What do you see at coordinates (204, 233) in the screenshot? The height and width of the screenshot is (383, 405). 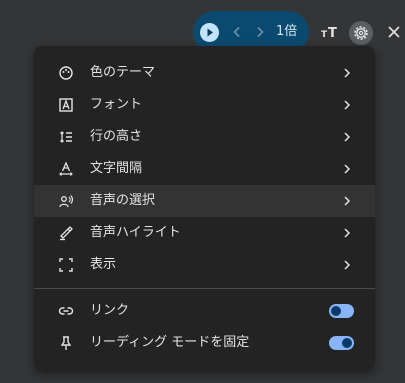 I see `menu-item-voice-highlight: 音声ハイライト` at bounding box center [204, 233].